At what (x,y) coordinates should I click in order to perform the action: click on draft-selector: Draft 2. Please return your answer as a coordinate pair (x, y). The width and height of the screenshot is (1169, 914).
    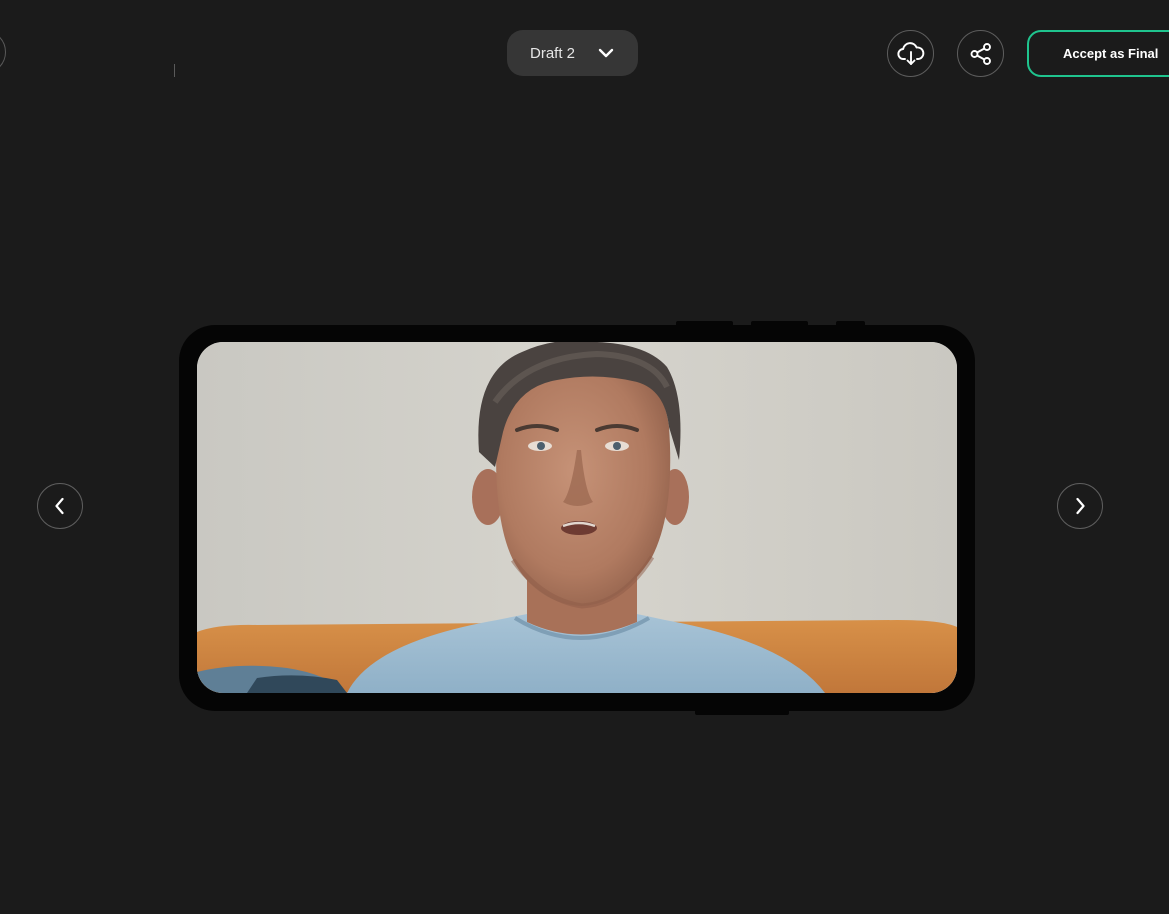
    Looking at the image, I should click on (572, 53).